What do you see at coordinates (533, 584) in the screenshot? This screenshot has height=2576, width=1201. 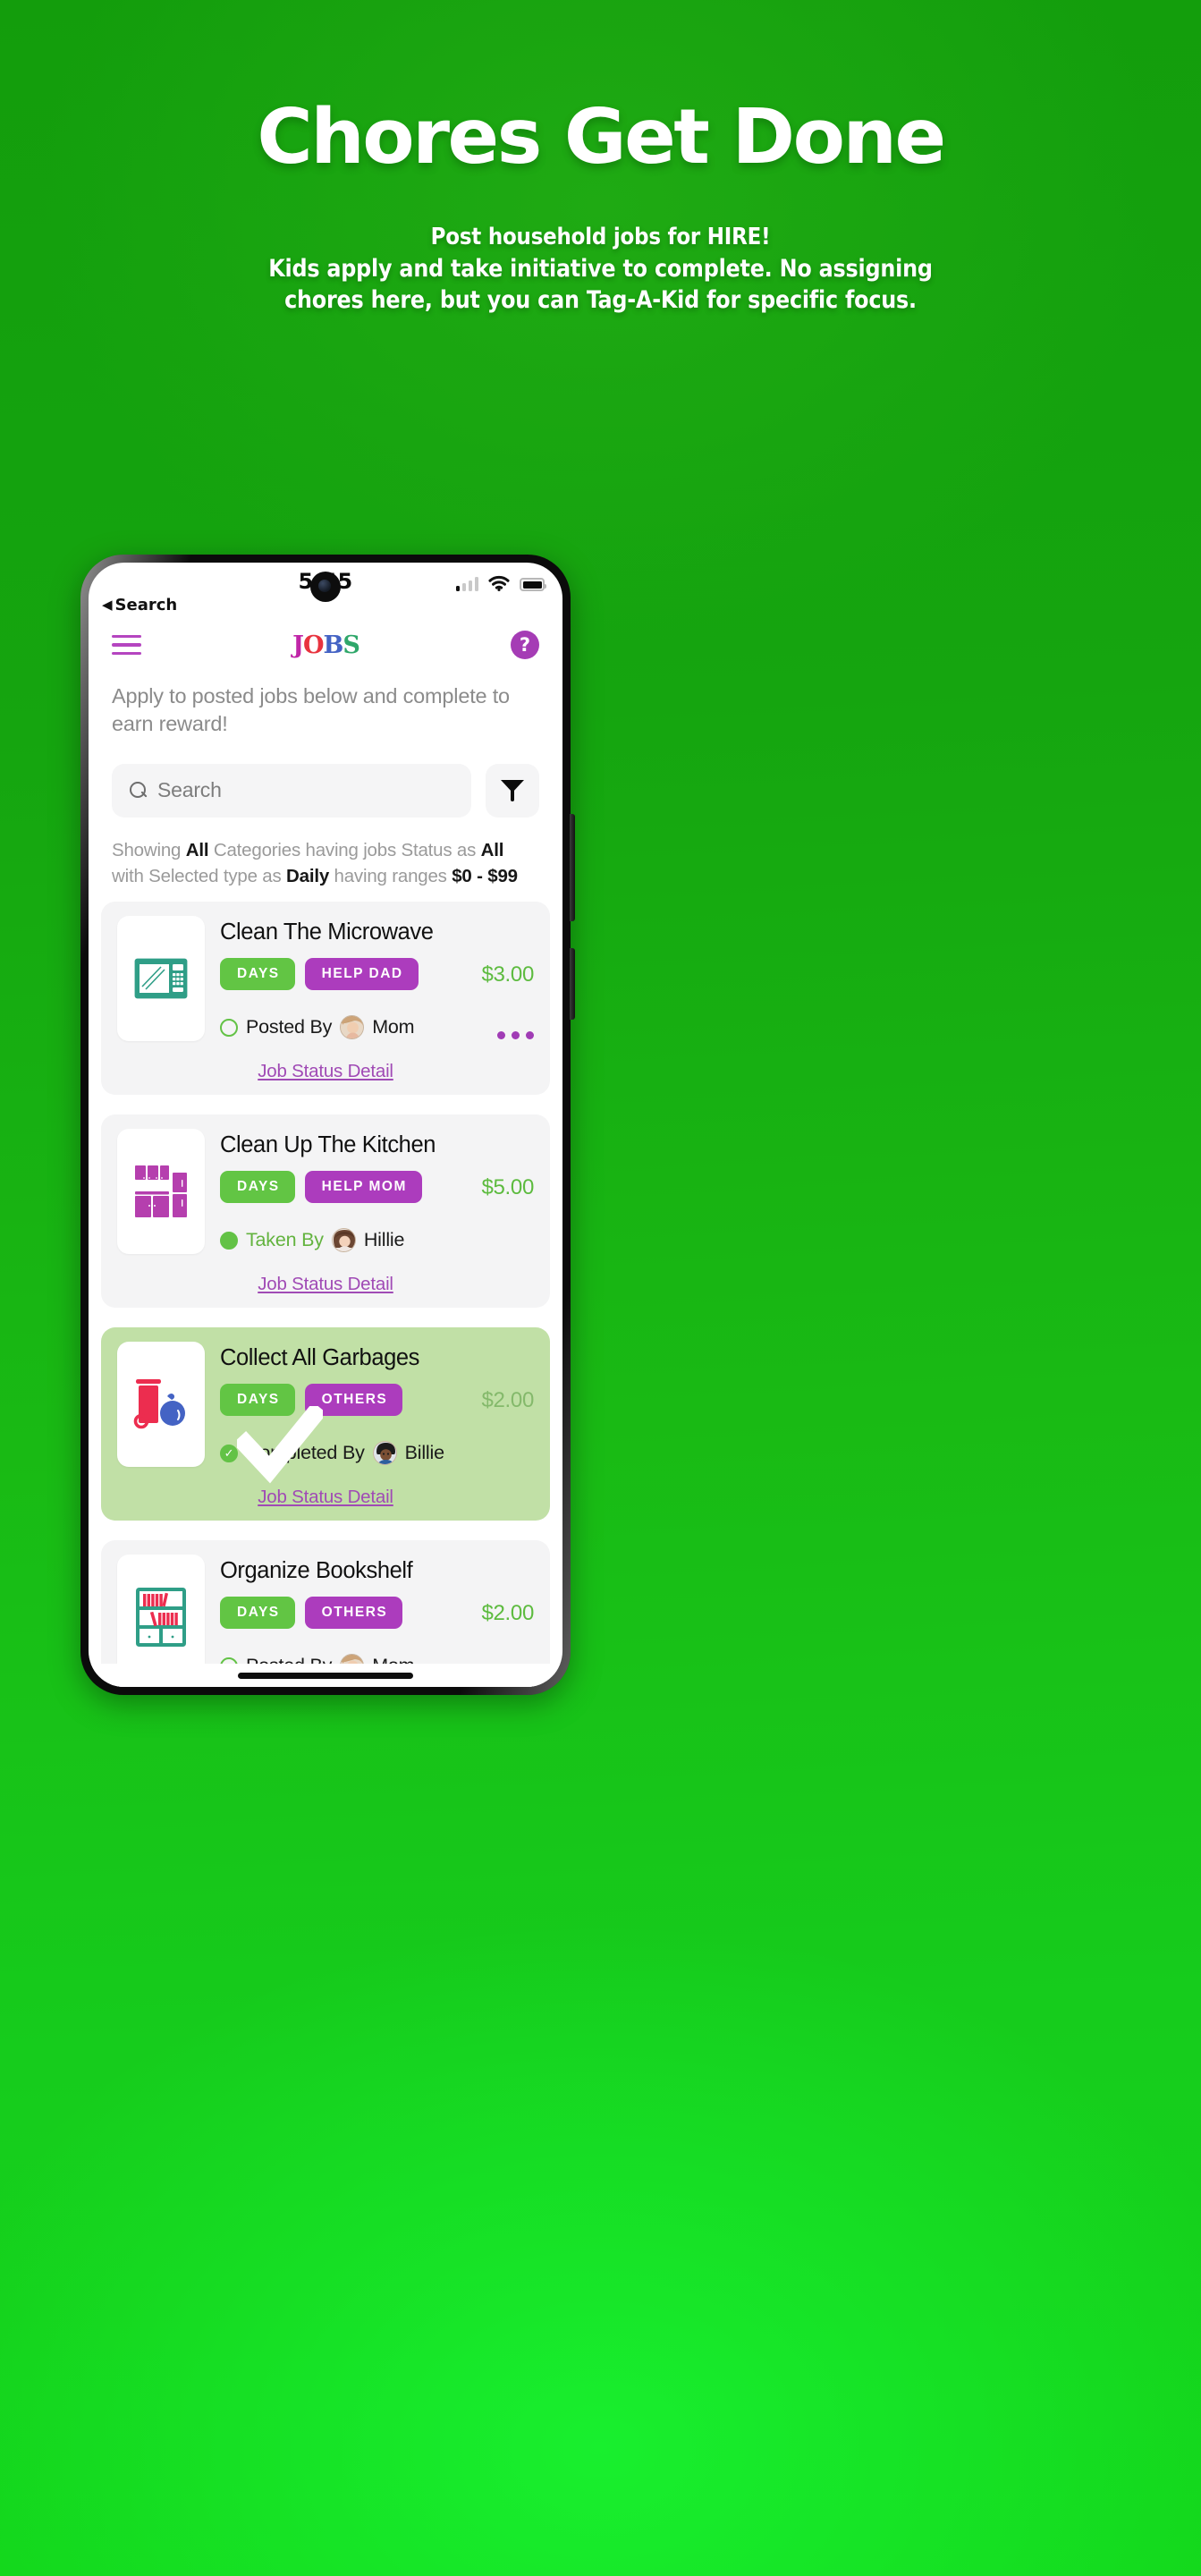 I see `battery-full-icon` at bounding box center [533, 584].